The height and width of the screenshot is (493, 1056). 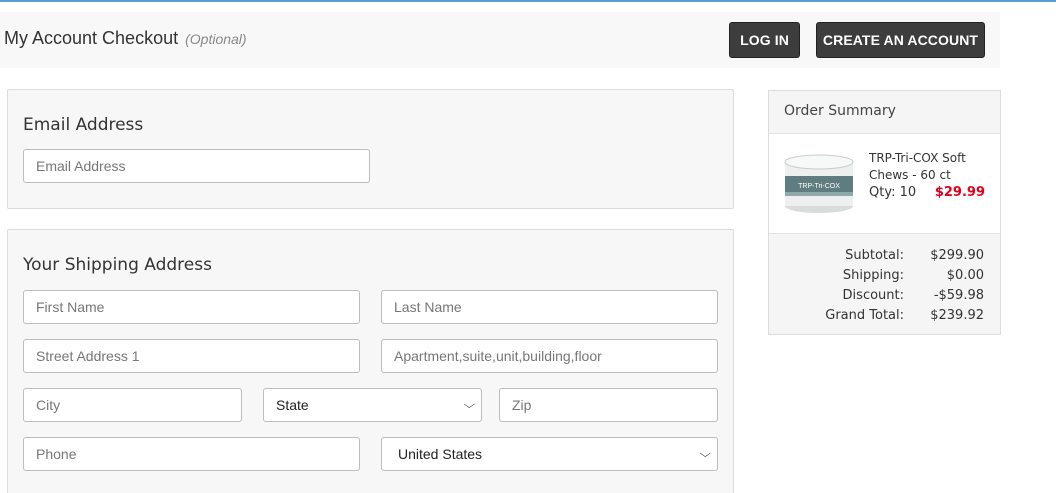 I want to click on state-select: State ⌵, so click(x=372, y=405).